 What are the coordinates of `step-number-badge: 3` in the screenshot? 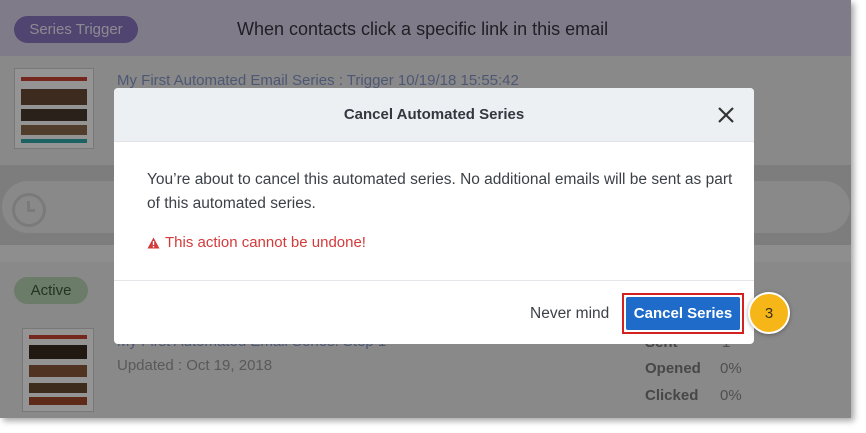 It's located at (769, 313).